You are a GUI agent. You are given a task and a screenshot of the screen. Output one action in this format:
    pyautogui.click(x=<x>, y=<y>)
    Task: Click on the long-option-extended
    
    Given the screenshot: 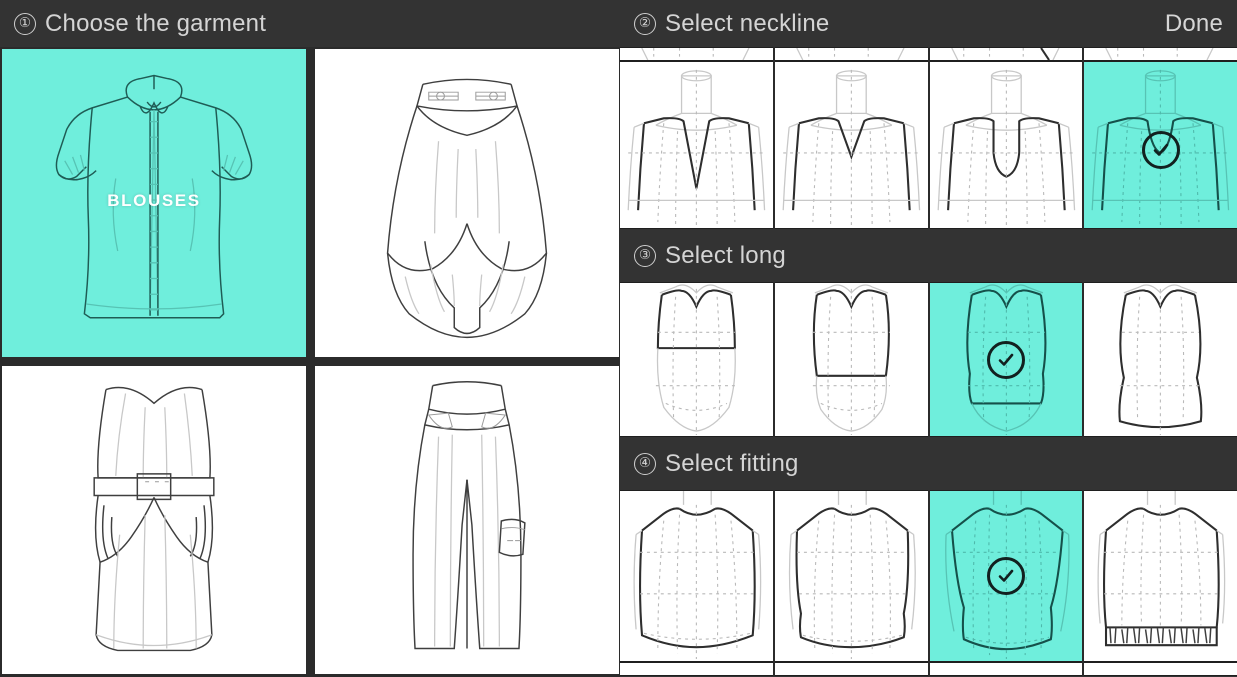 What is the action you would take?
    pyautogui.click(x=1160, y=359)
    